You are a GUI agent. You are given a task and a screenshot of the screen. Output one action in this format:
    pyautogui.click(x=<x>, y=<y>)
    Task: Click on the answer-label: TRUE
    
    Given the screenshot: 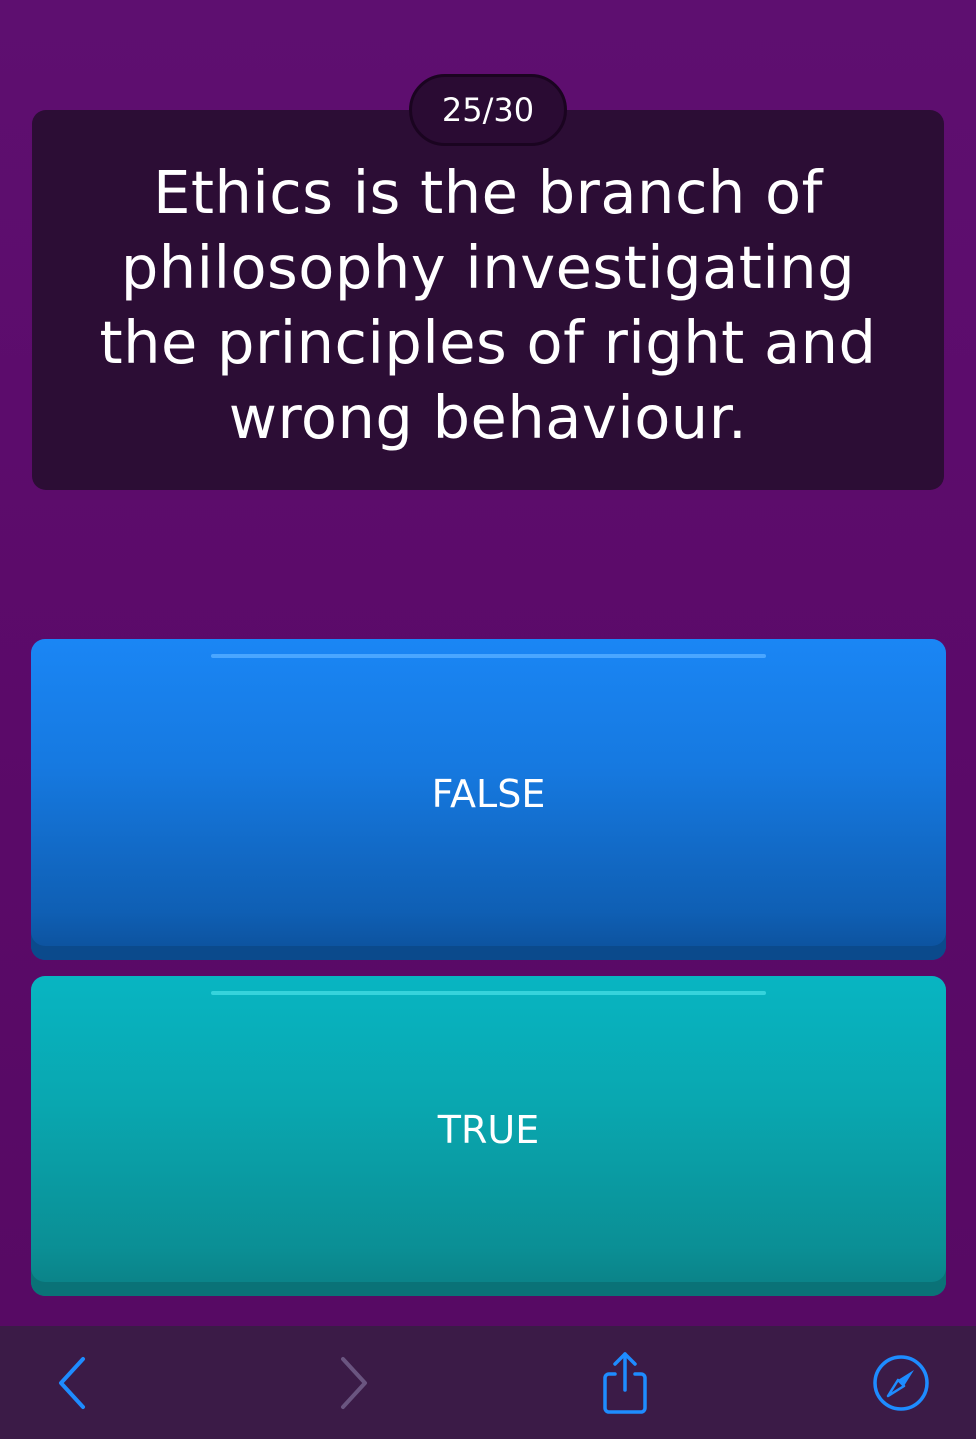 What is the action you would take?
    pyautogui.click(x=488, y=1130)
    